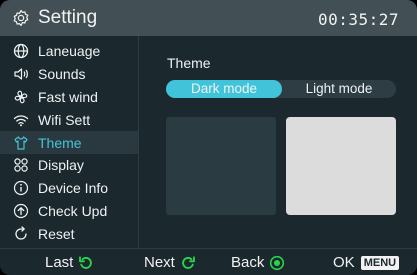 The image size is (417, 275). What do you see at coordinates (21, 233) in the screenshot?
I see `reset-icon` at bounding box center [21, 233].